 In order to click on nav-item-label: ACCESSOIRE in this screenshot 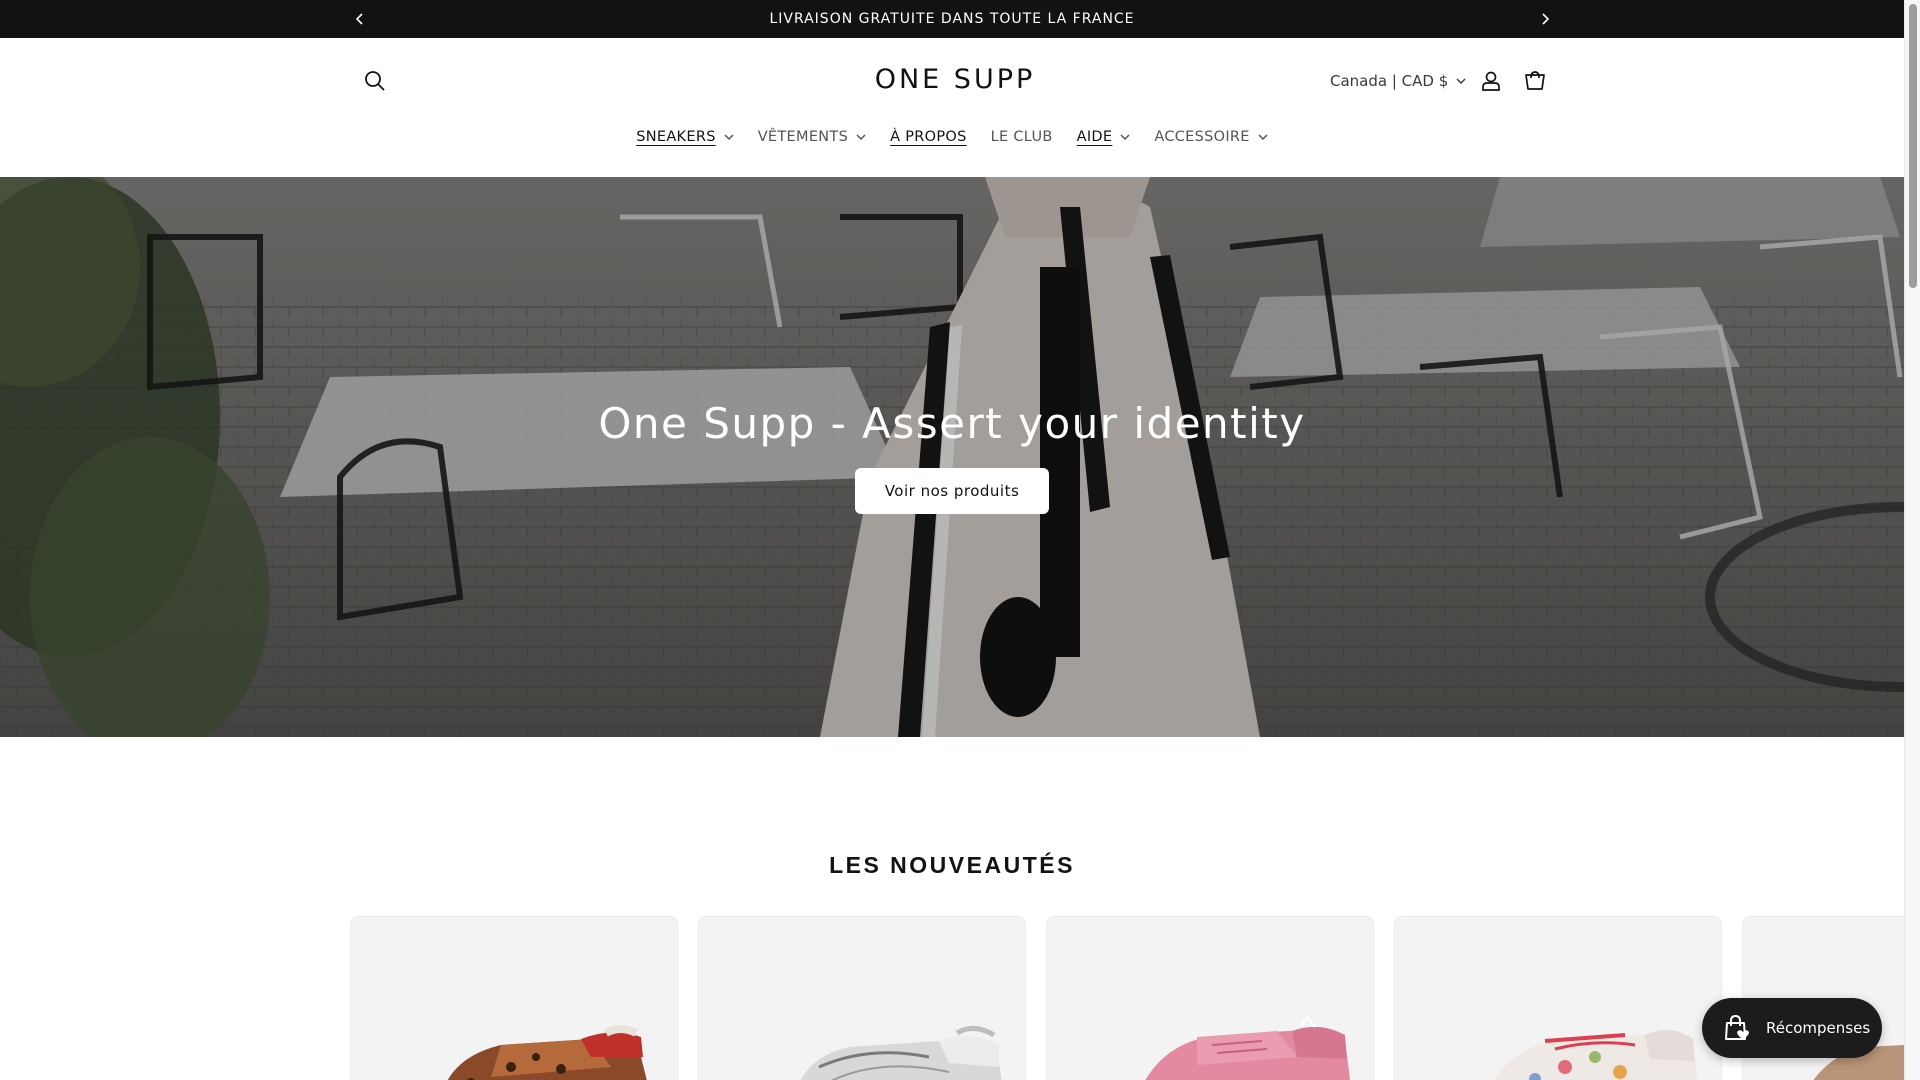, I will do `click(1202, 137)`.